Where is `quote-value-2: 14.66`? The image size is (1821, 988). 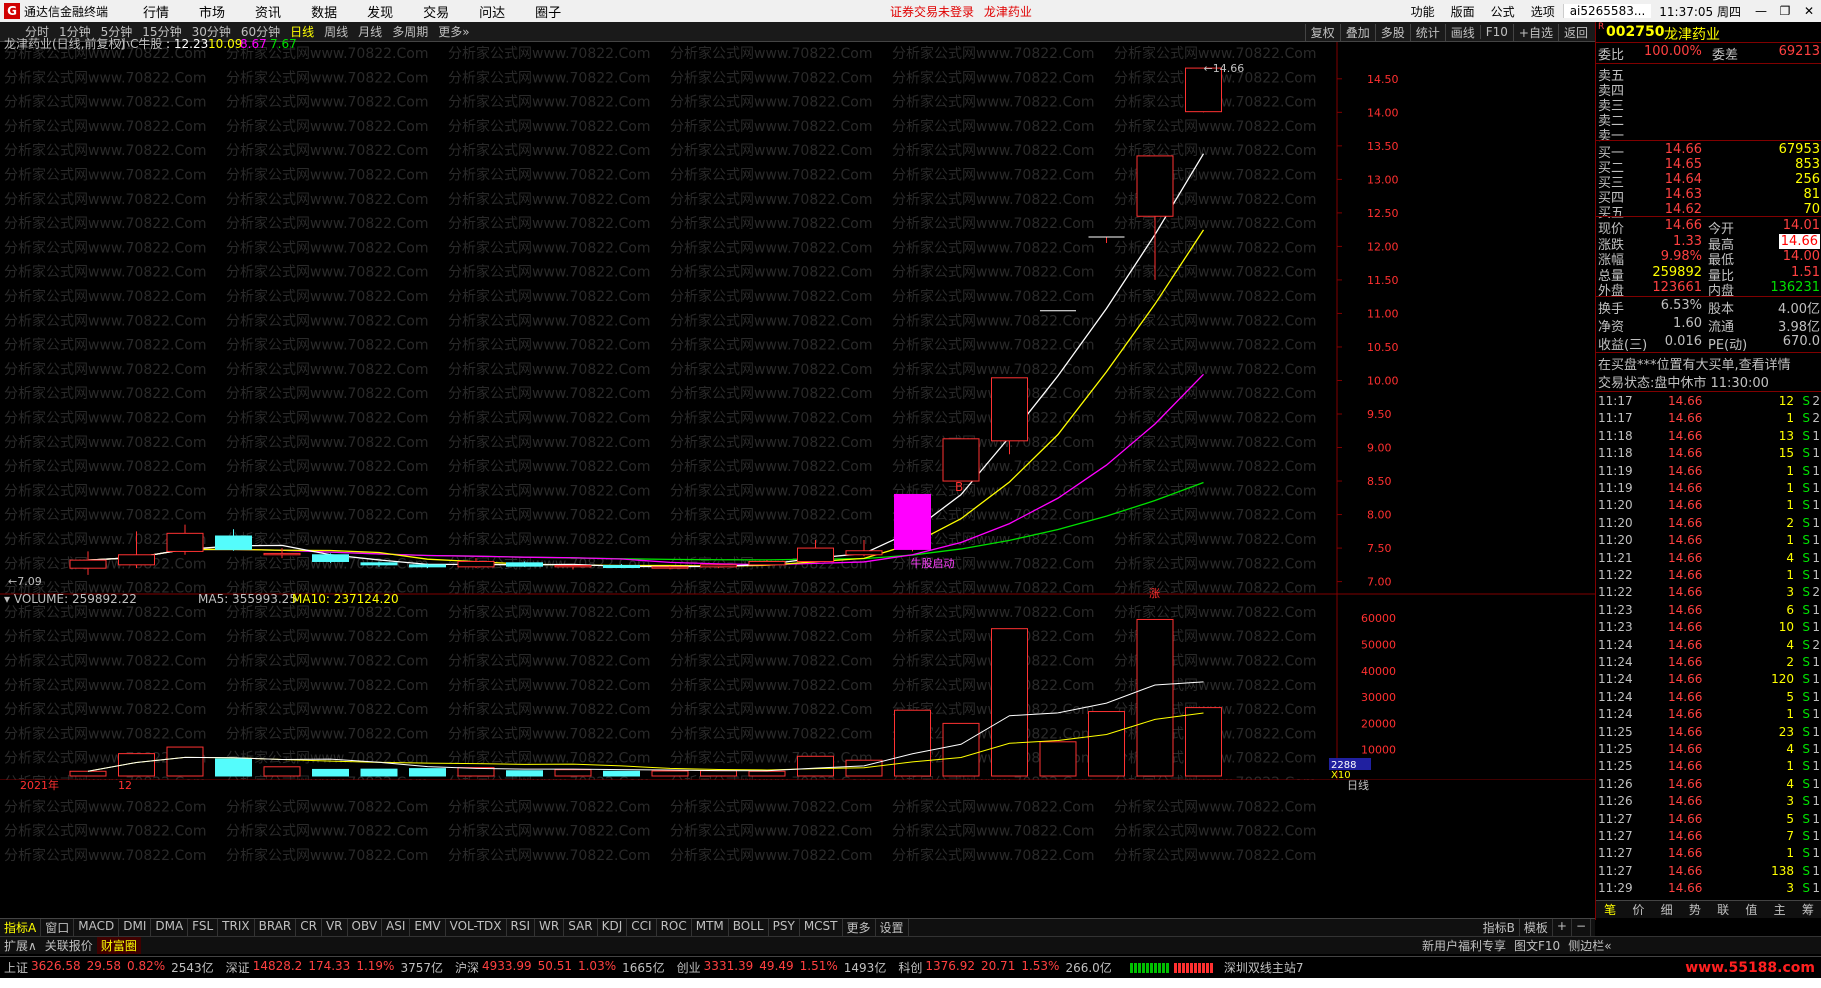
quote-value-2: 14.66 is located at coordinates (1799, 241).